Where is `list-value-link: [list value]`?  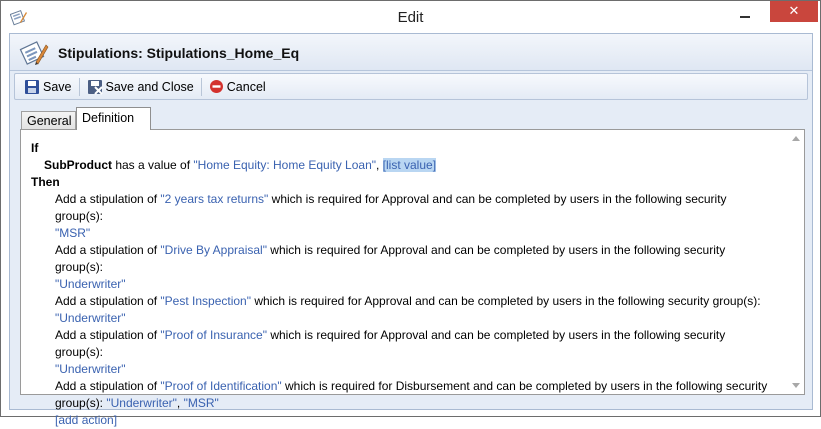 list-value-link: [list value] is located at coordinates (409, 165).